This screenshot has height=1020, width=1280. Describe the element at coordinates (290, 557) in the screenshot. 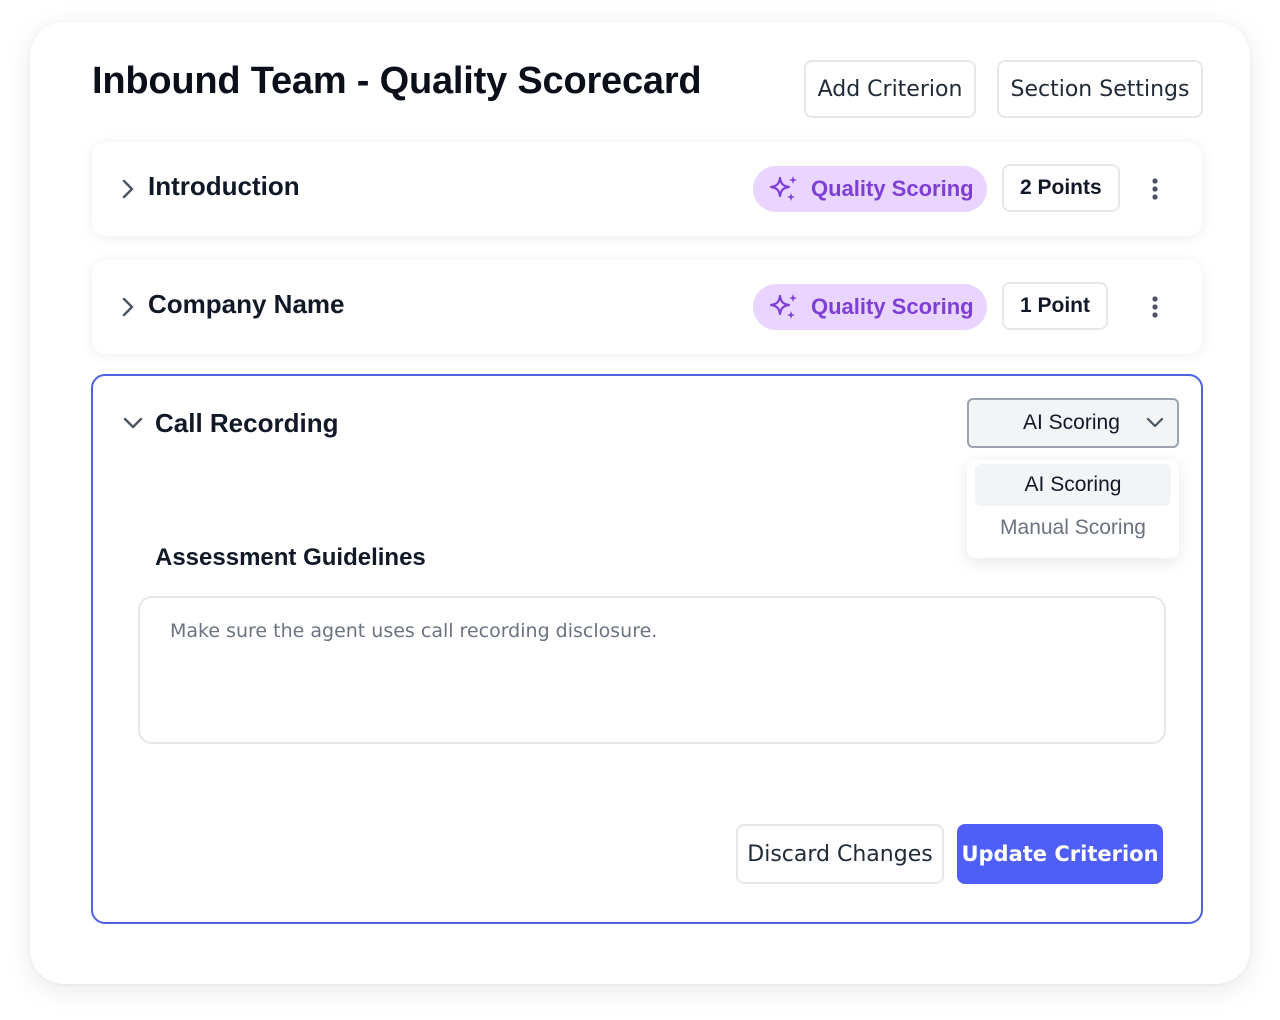

I see `guidelines-label: Assessment Guidelines` at that location.